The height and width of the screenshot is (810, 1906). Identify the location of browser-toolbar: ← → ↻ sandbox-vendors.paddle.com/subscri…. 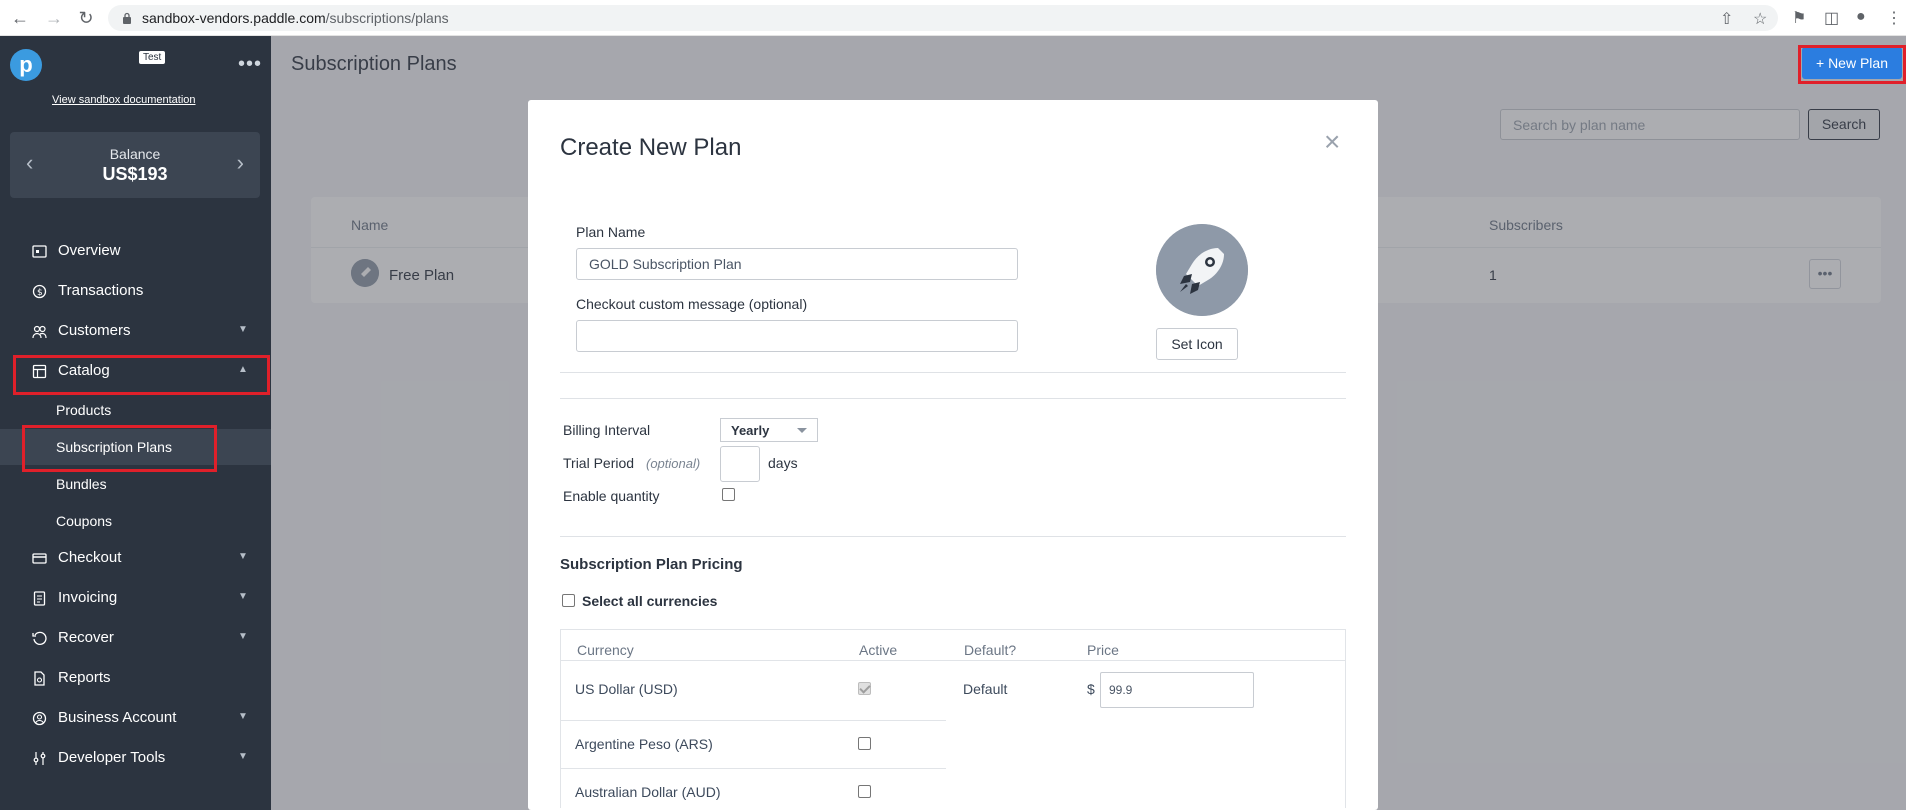
(953, 18).